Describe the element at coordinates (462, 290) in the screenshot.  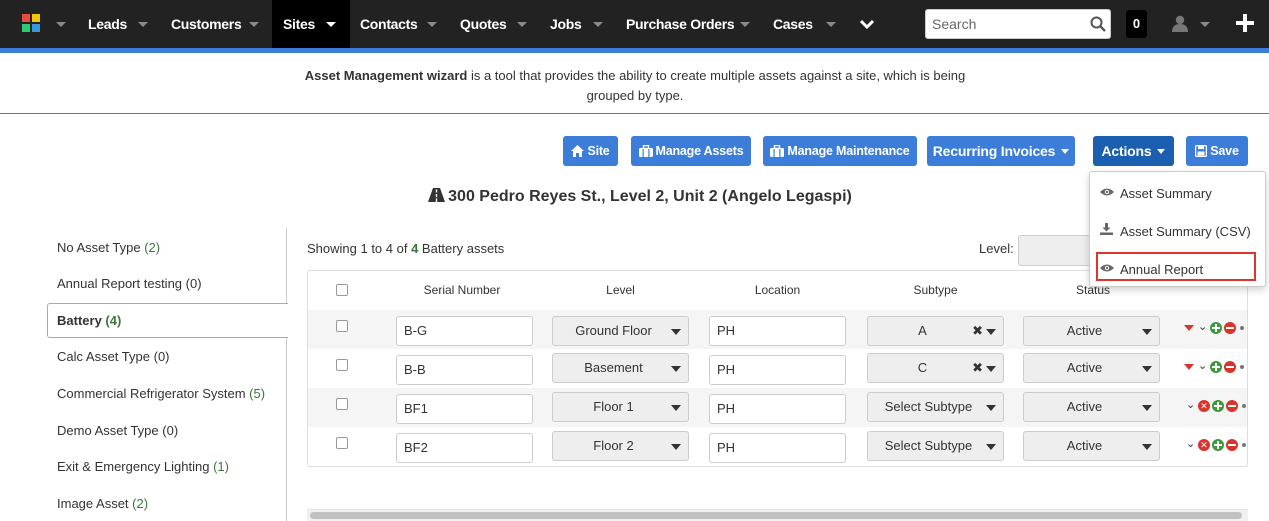
I see `column-header-serial-number: Serial Number` at that location.